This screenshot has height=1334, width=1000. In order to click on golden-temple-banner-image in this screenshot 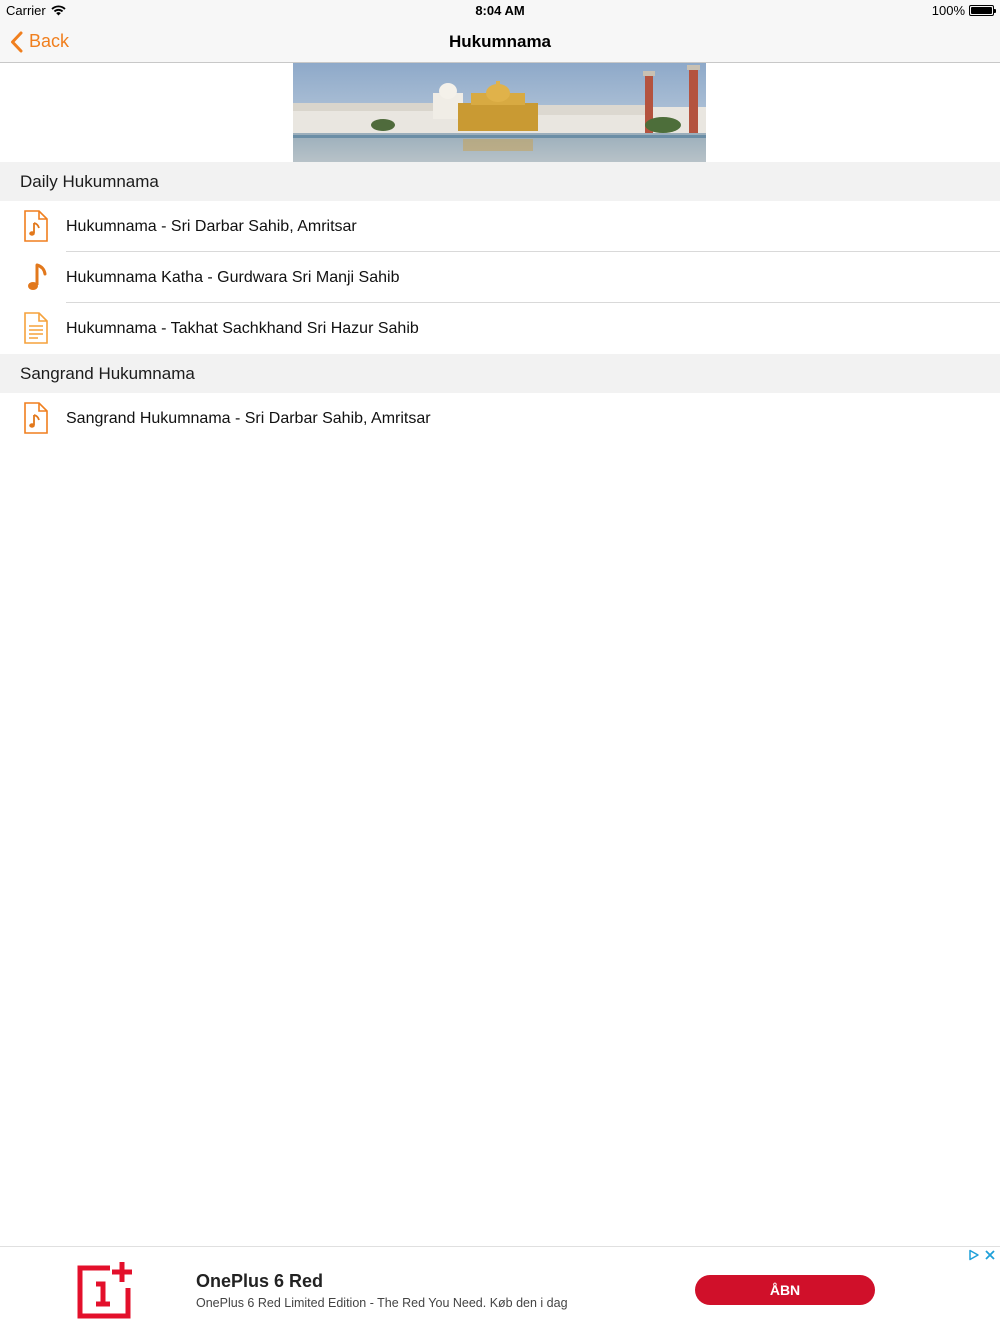, I will do `click(499, 112)`.